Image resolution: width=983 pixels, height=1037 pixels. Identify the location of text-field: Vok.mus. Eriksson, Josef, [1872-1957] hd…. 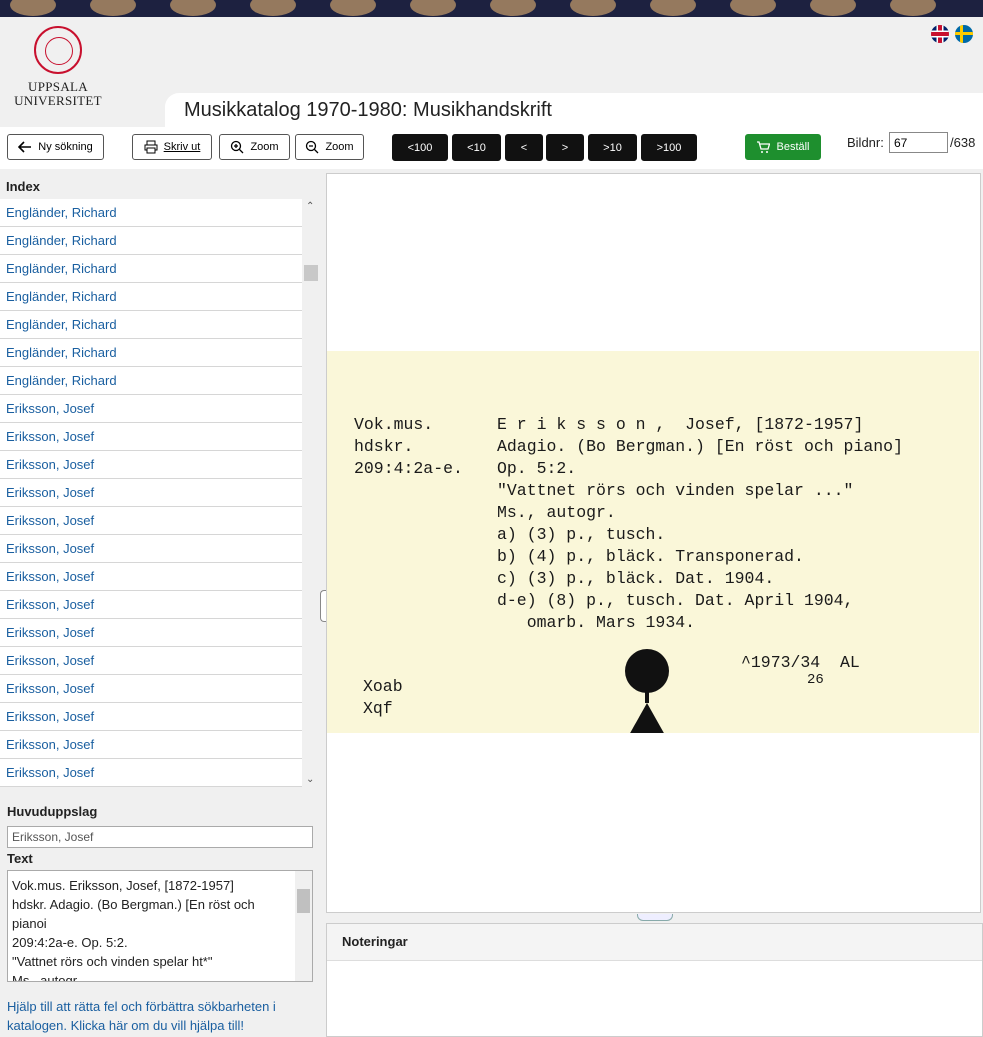
(160, 926).